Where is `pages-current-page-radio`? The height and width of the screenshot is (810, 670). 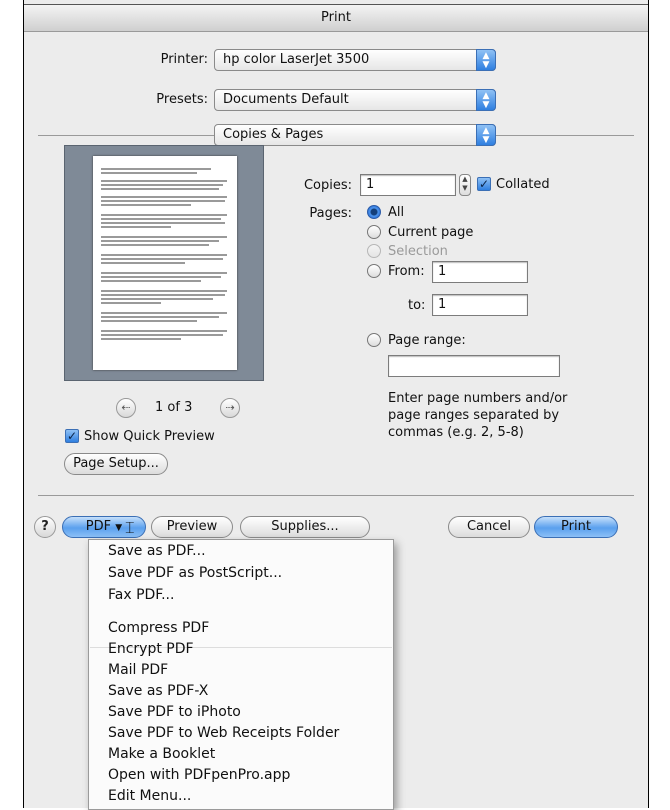
pages-current-page-radio is located at coordinates (374, 232).